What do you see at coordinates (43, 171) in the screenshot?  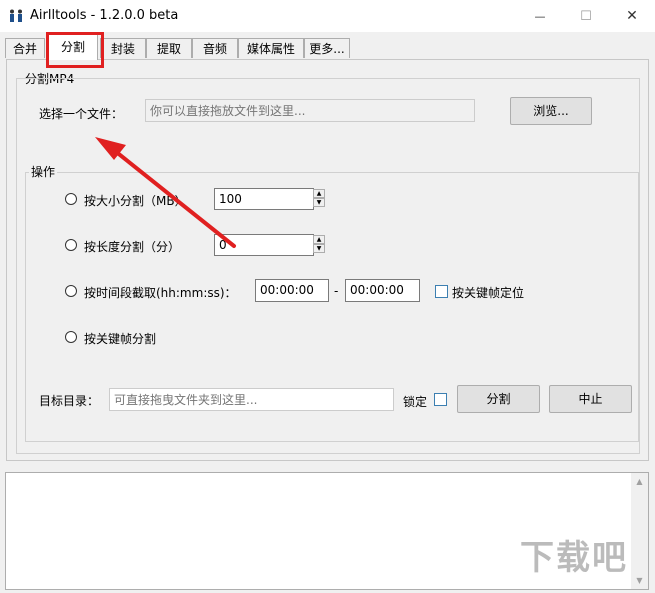 I see `operation-group-title: 操作` at bounding box center [43, 171].